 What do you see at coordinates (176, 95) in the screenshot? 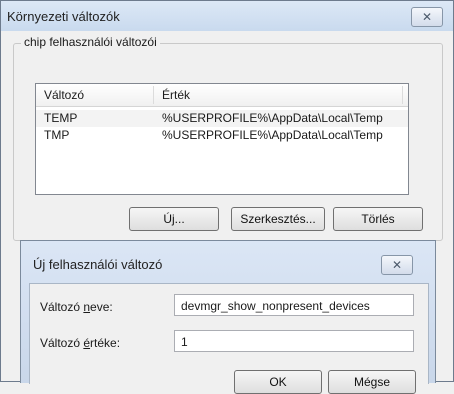
I see `column-header-value: Érték` at bounding box center [176, 95].